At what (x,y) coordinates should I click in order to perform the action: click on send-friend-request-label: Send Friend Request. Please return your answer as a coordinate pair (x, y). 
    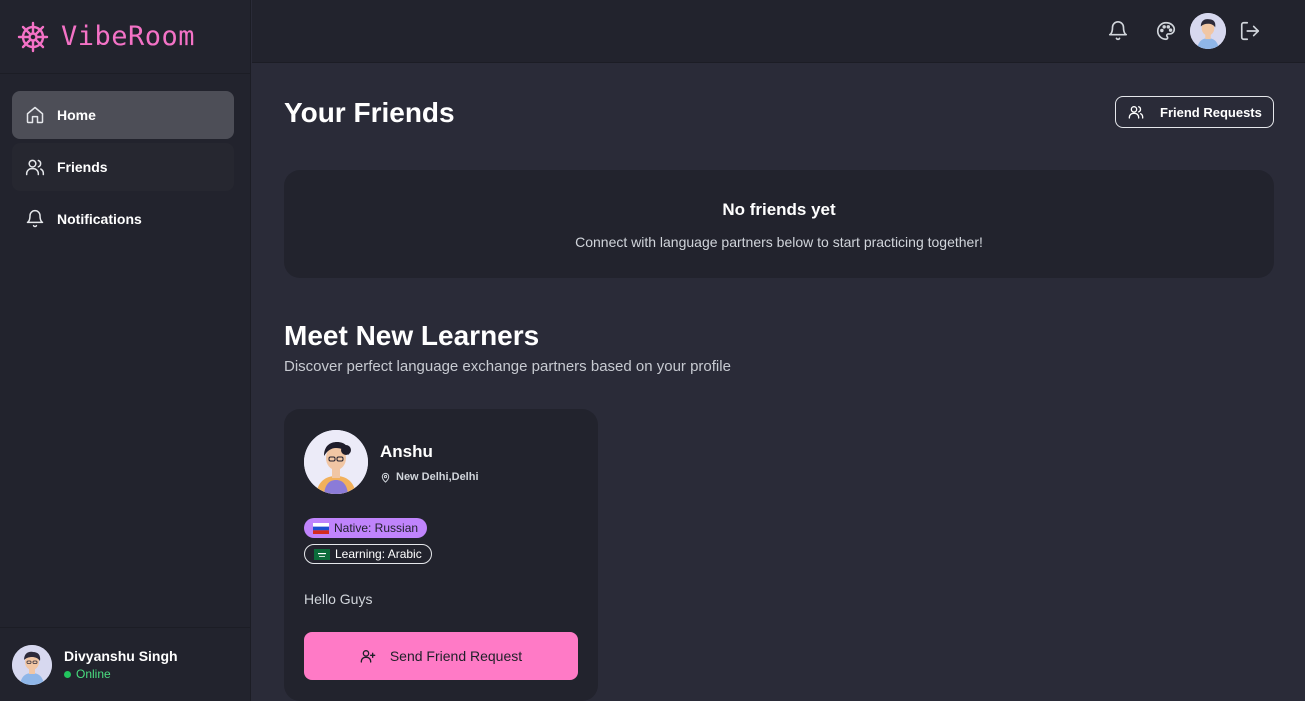
    Looking at the image, I should click on (456, 656).